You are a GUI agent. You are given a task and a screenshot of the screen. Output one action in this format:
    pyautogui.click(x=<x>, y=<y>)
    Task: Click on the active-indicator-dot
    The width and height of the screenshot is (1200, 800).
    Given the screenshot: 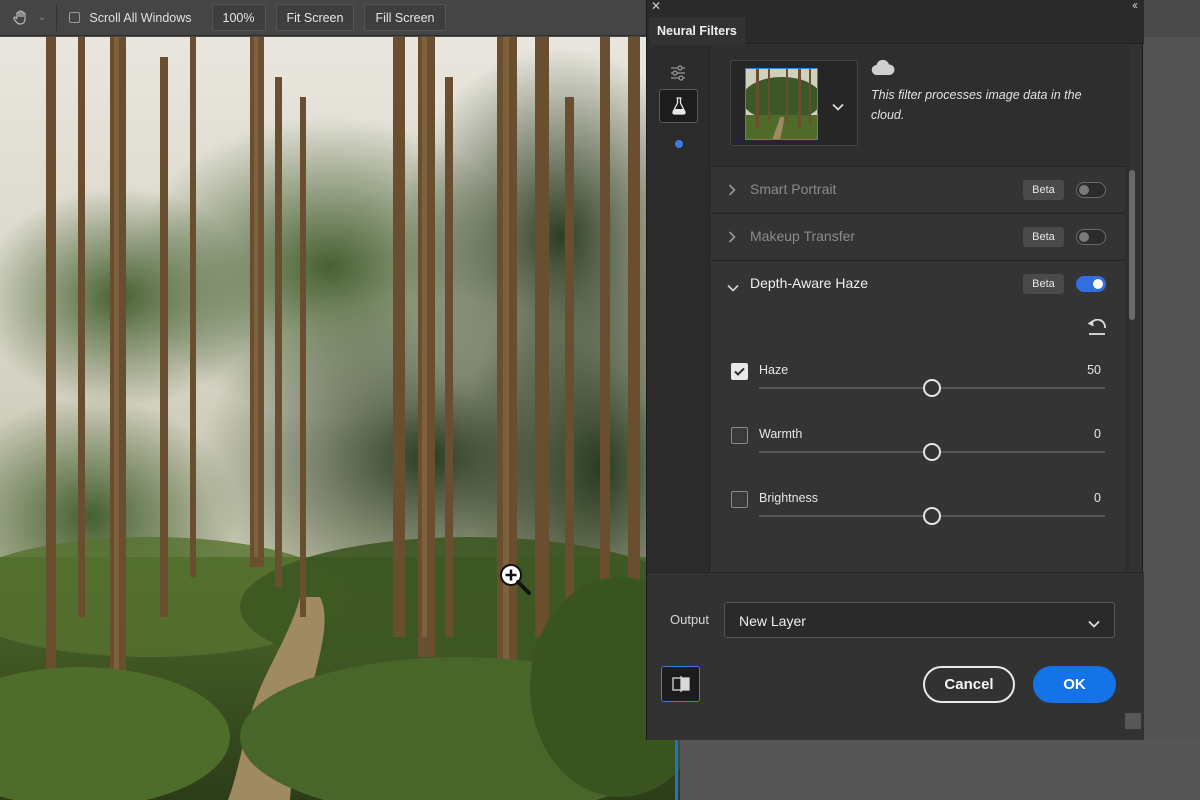 What is the action you would take?
    pyautogui.click(x=679, y=144)
    